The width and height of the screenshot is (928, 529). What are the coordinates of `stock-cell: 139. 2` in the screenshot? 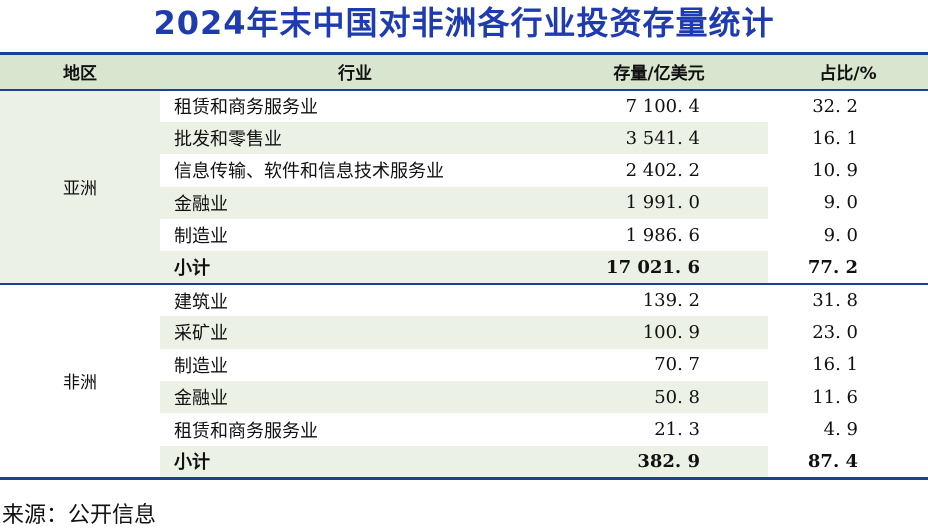 It's located at (671, 301).